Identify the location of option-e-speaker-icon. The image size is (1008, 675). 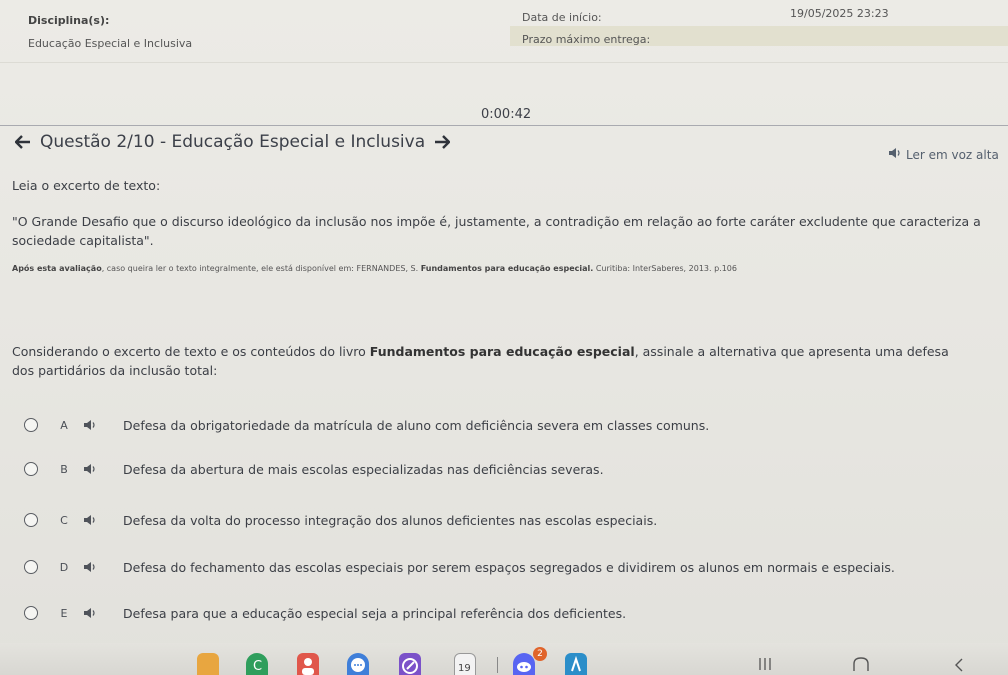
(91, 613).